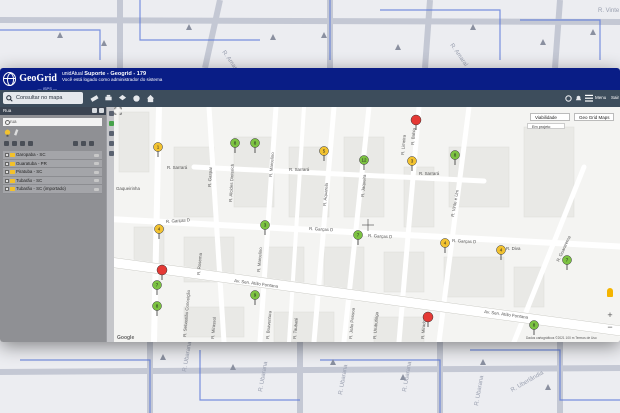 This screenshot has width=620, height=413. What do you see at coordinates (101, 110) in the screenshot?
I see `close-icon` at bounding box center [101, 110].